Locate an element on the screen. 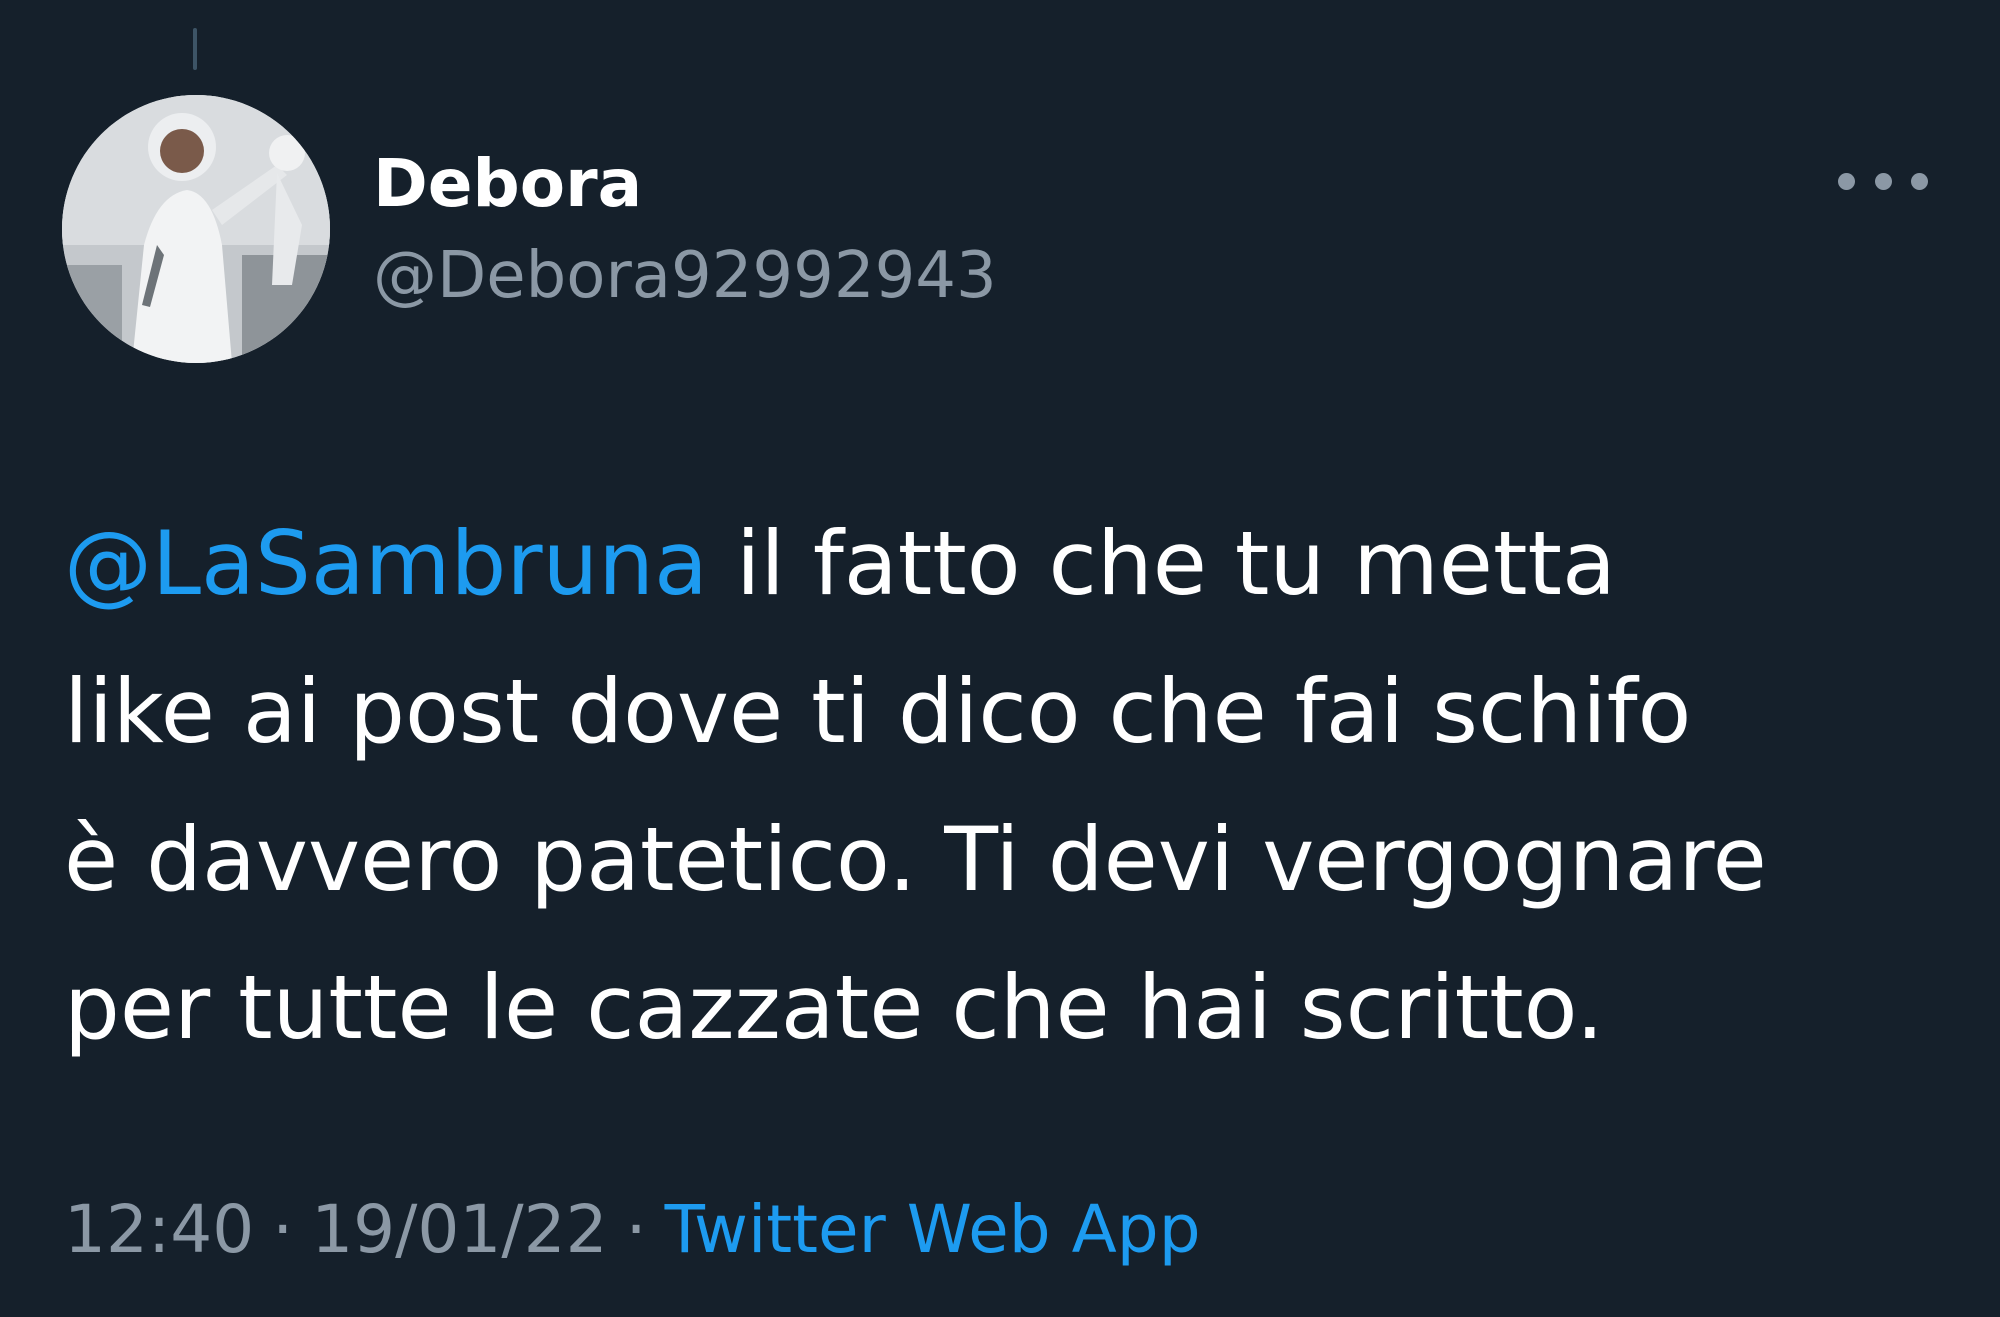 This screenshot has height=1317, width=2000. profile-photo-icon is located at coordinates (196, 229).